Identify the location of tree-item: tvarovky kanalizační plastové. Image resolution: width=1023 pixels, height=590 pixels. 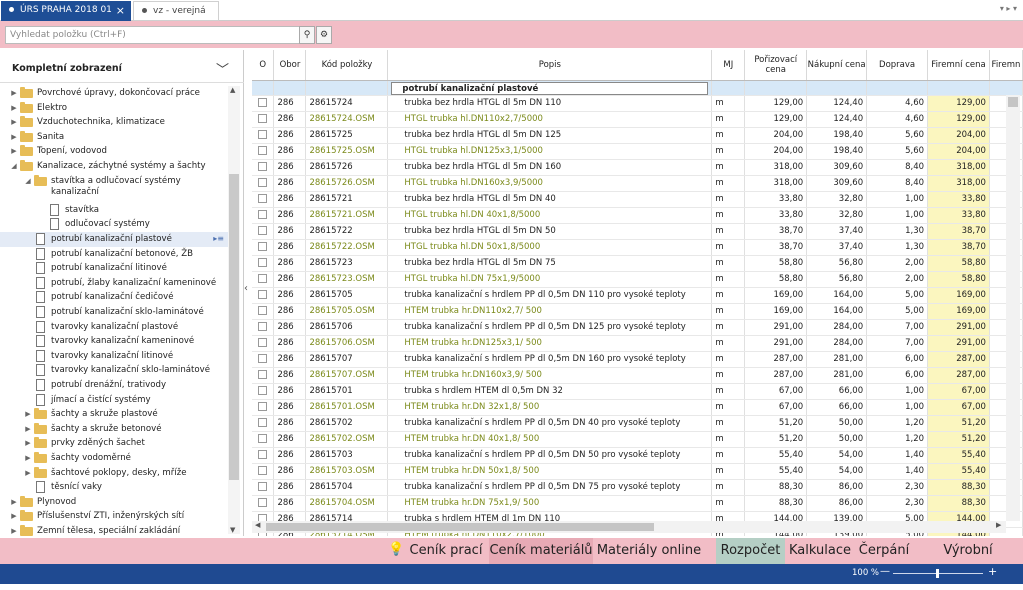
(114, 327).